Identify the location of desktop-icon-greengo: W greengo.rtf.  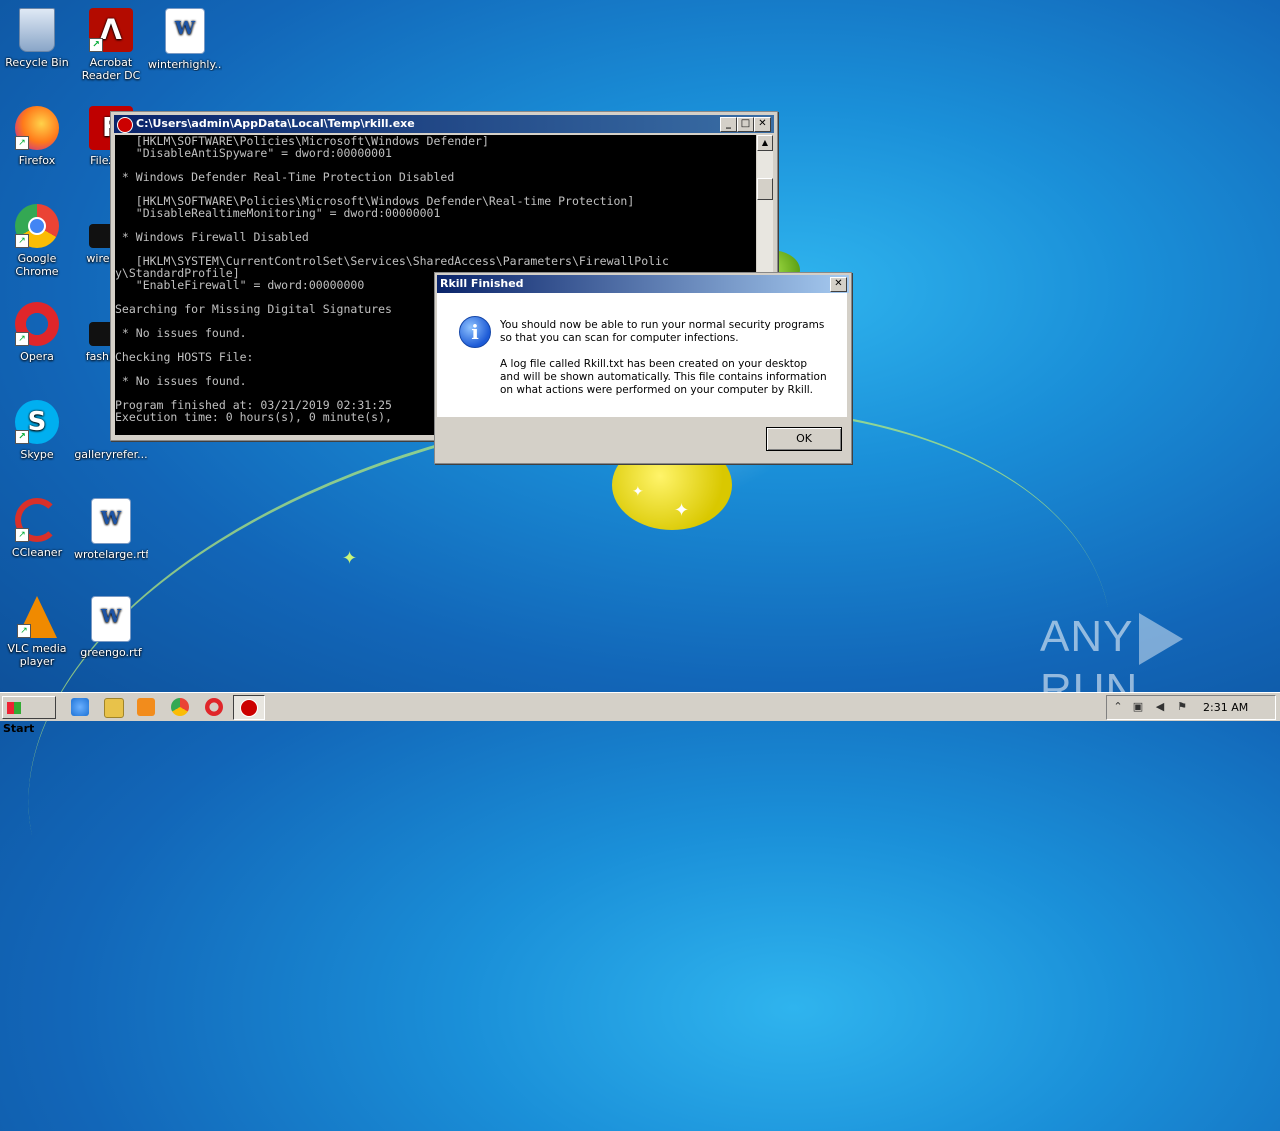
(111, 627).